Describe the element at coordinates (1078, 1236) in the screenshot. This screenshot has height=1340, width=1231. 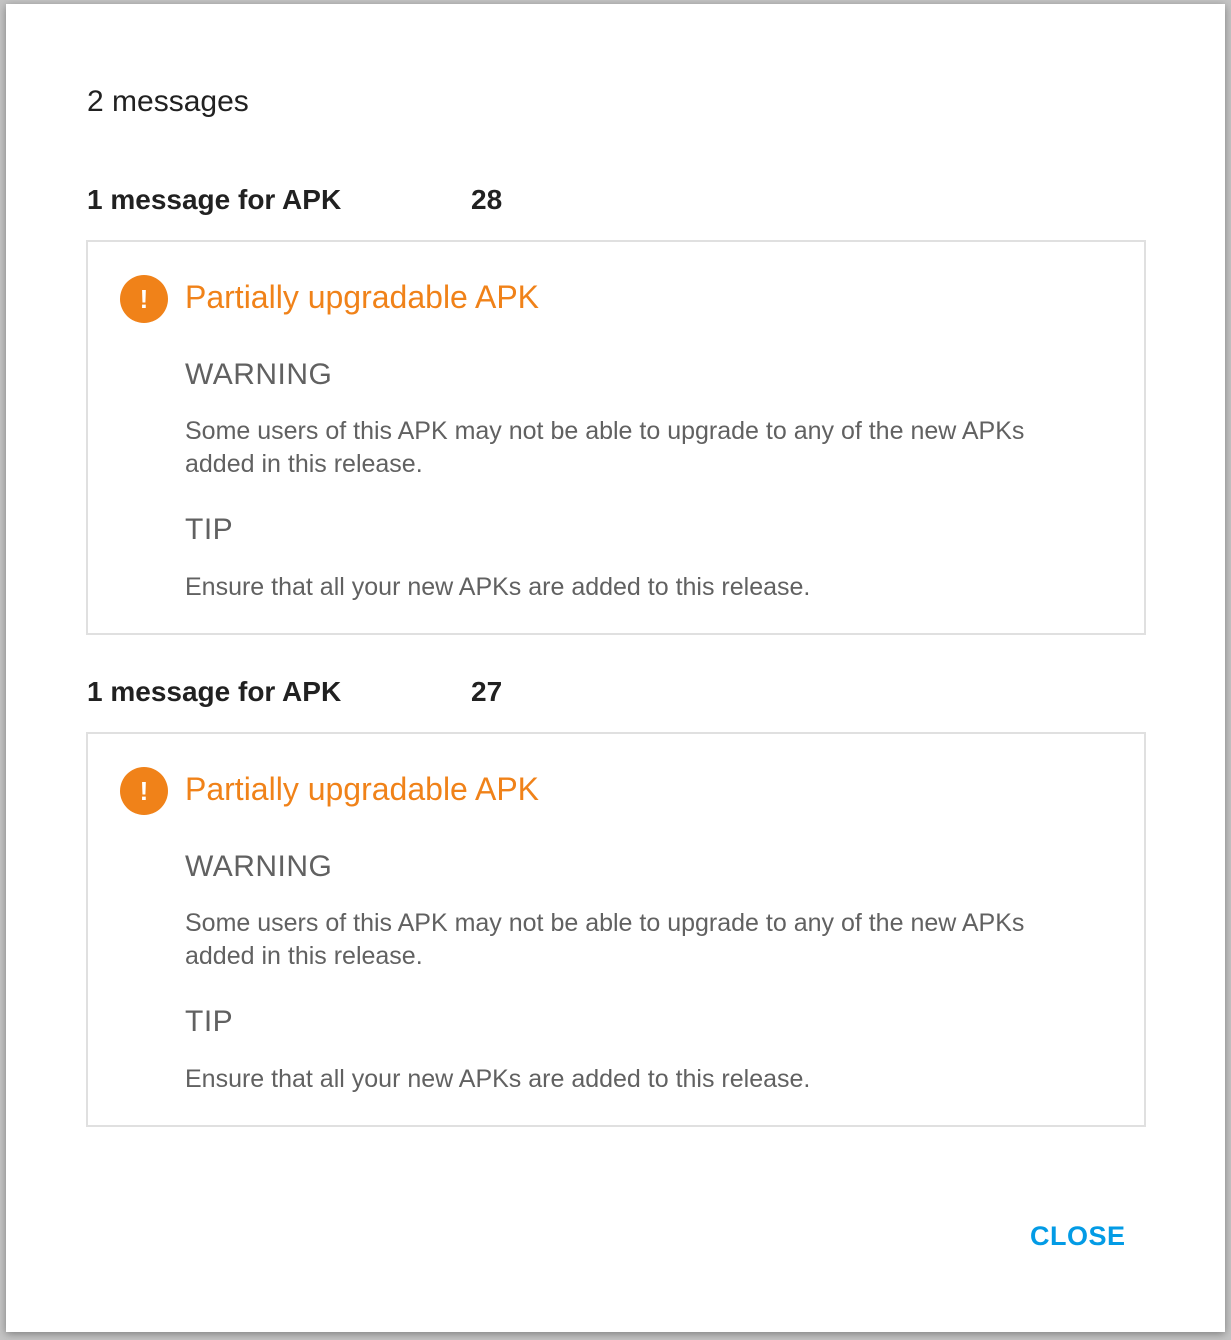
I see `close-button: CLOSE` at that location.